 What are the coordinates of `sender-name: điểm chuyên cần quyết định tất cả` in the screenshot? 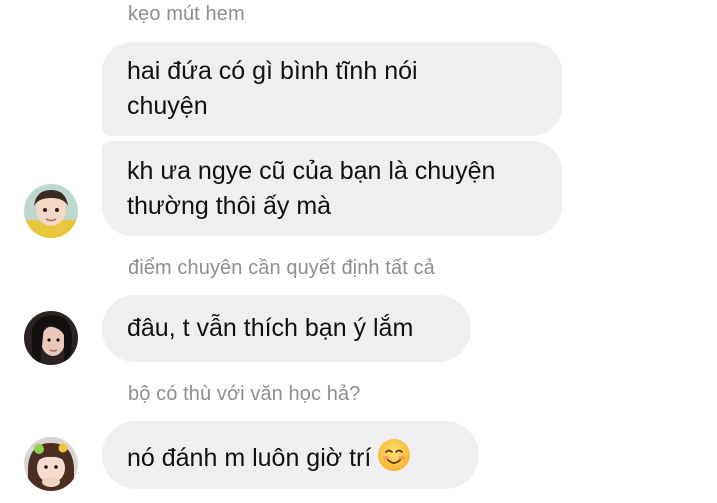 It's located at (281, 268).